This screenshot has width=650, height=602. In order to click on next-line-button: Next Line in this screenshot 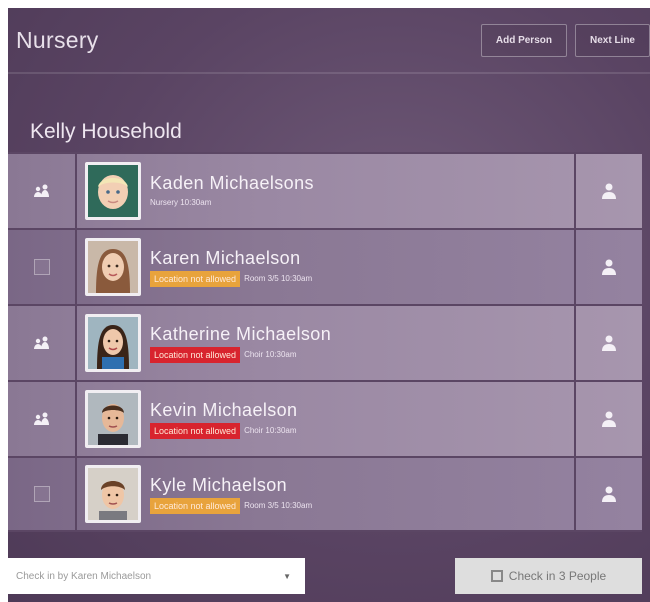, I will do `click(612, 40)`.